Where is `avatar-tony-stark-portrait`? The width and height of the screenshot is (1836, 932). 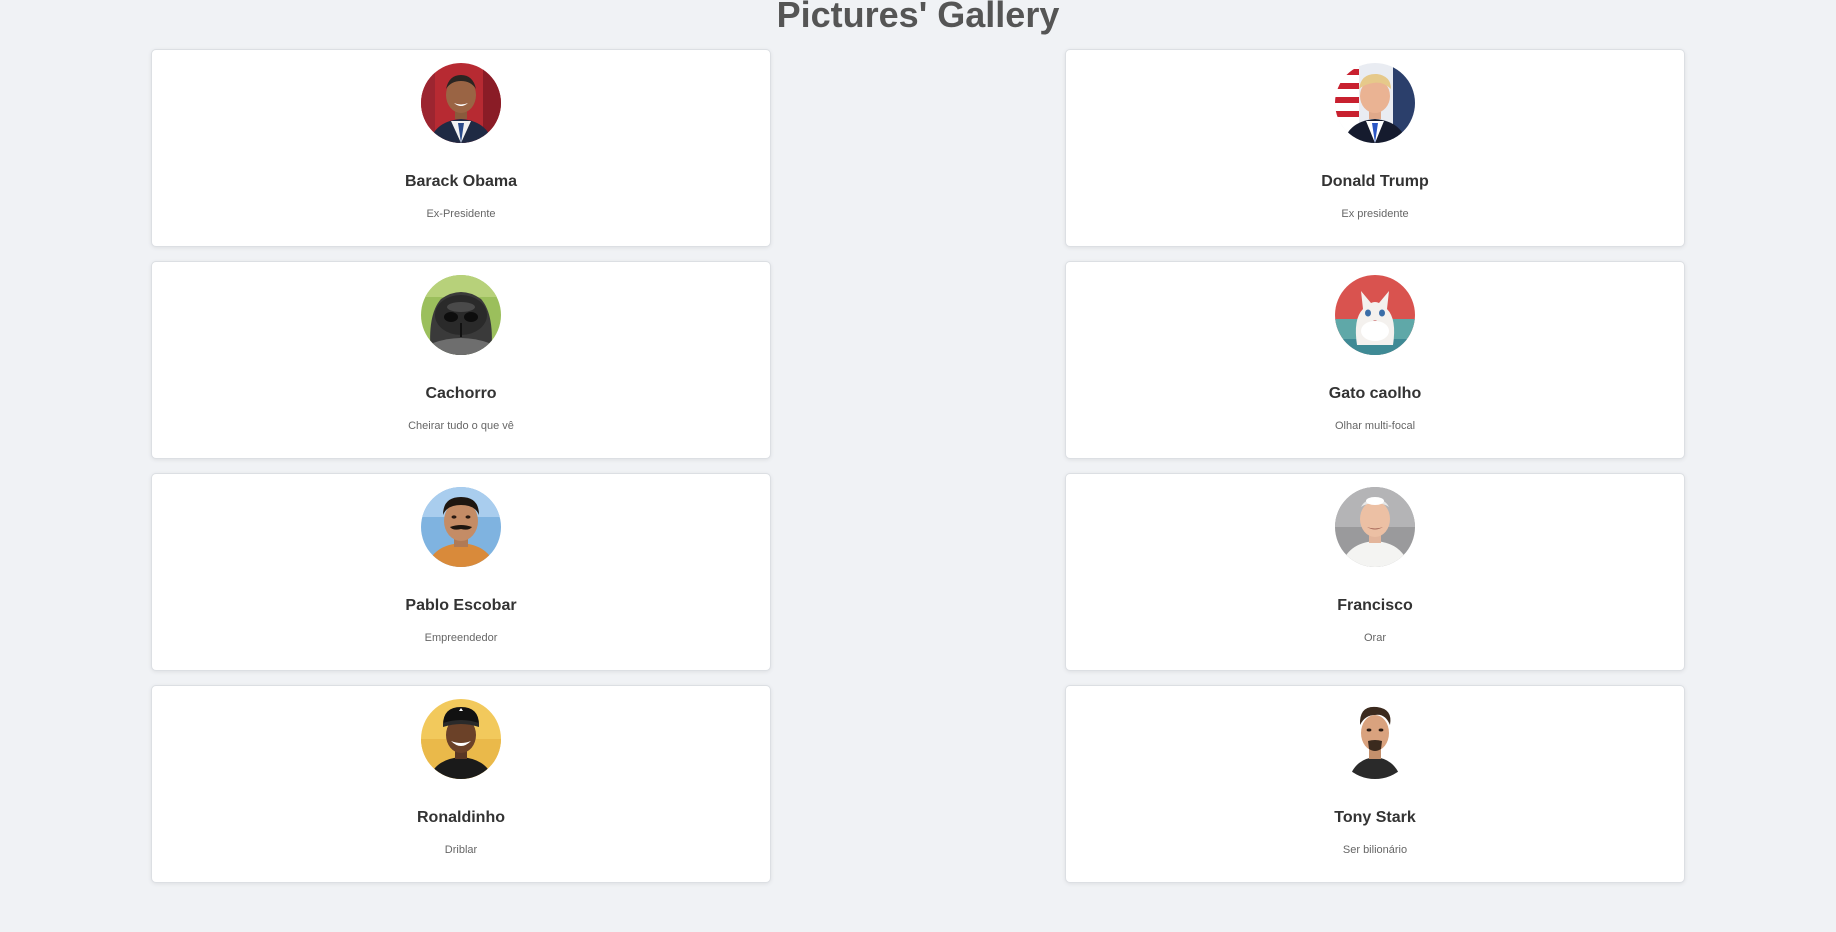 avatar-tony-stark-portrait is located at coordinates (1375, 739).